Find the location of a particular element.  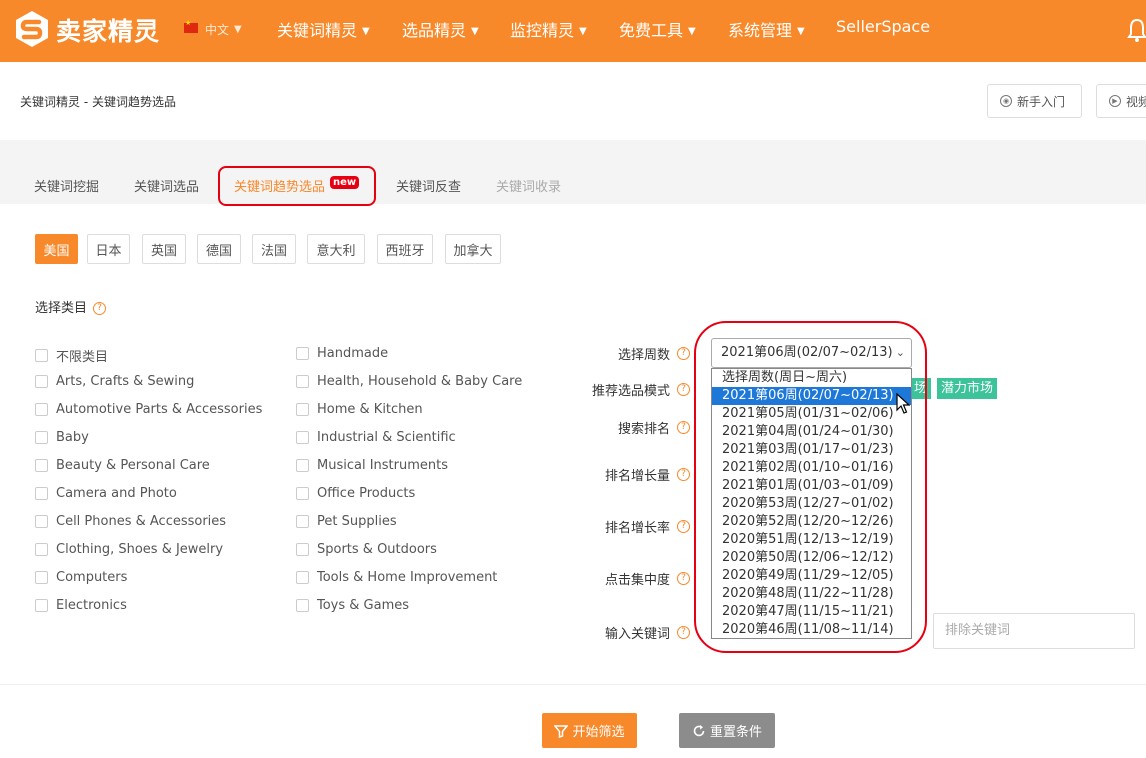

tab-keyword-reverse: 关键词反查 is located at coordinates (428, 185).